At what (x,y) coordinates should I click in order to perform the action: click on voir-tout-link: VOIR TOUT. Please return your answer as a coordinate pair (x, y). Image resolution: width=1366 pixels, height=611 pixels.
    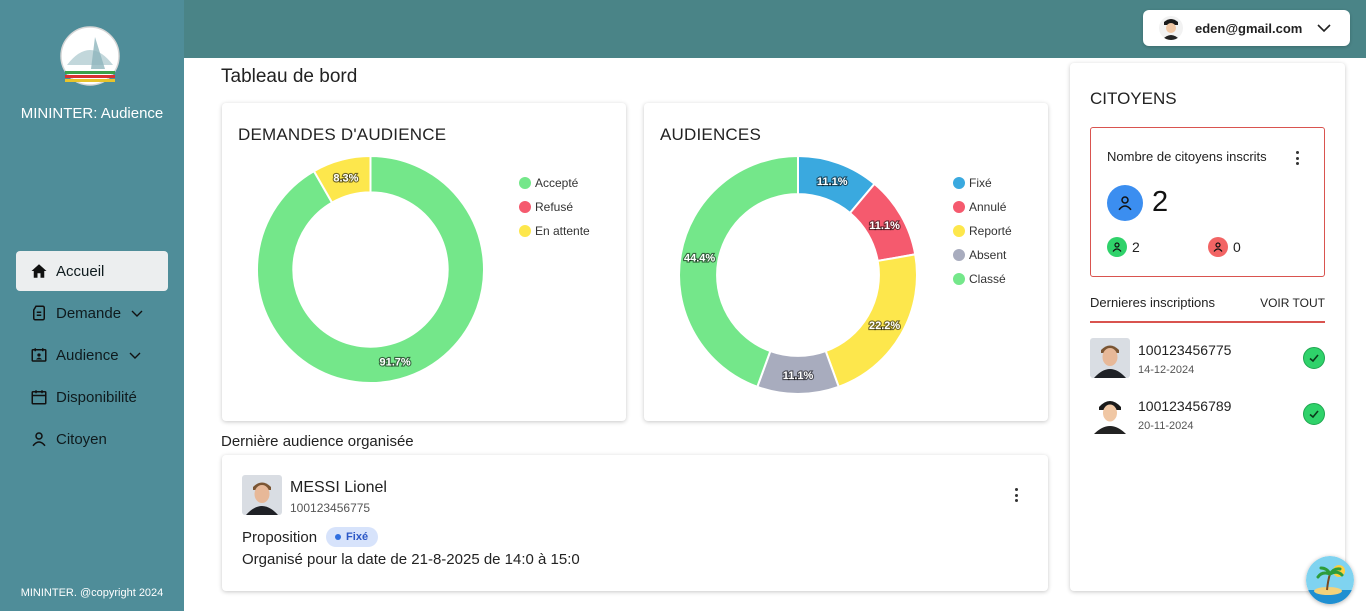
    Looking at the image, I should click on (1292, 303).